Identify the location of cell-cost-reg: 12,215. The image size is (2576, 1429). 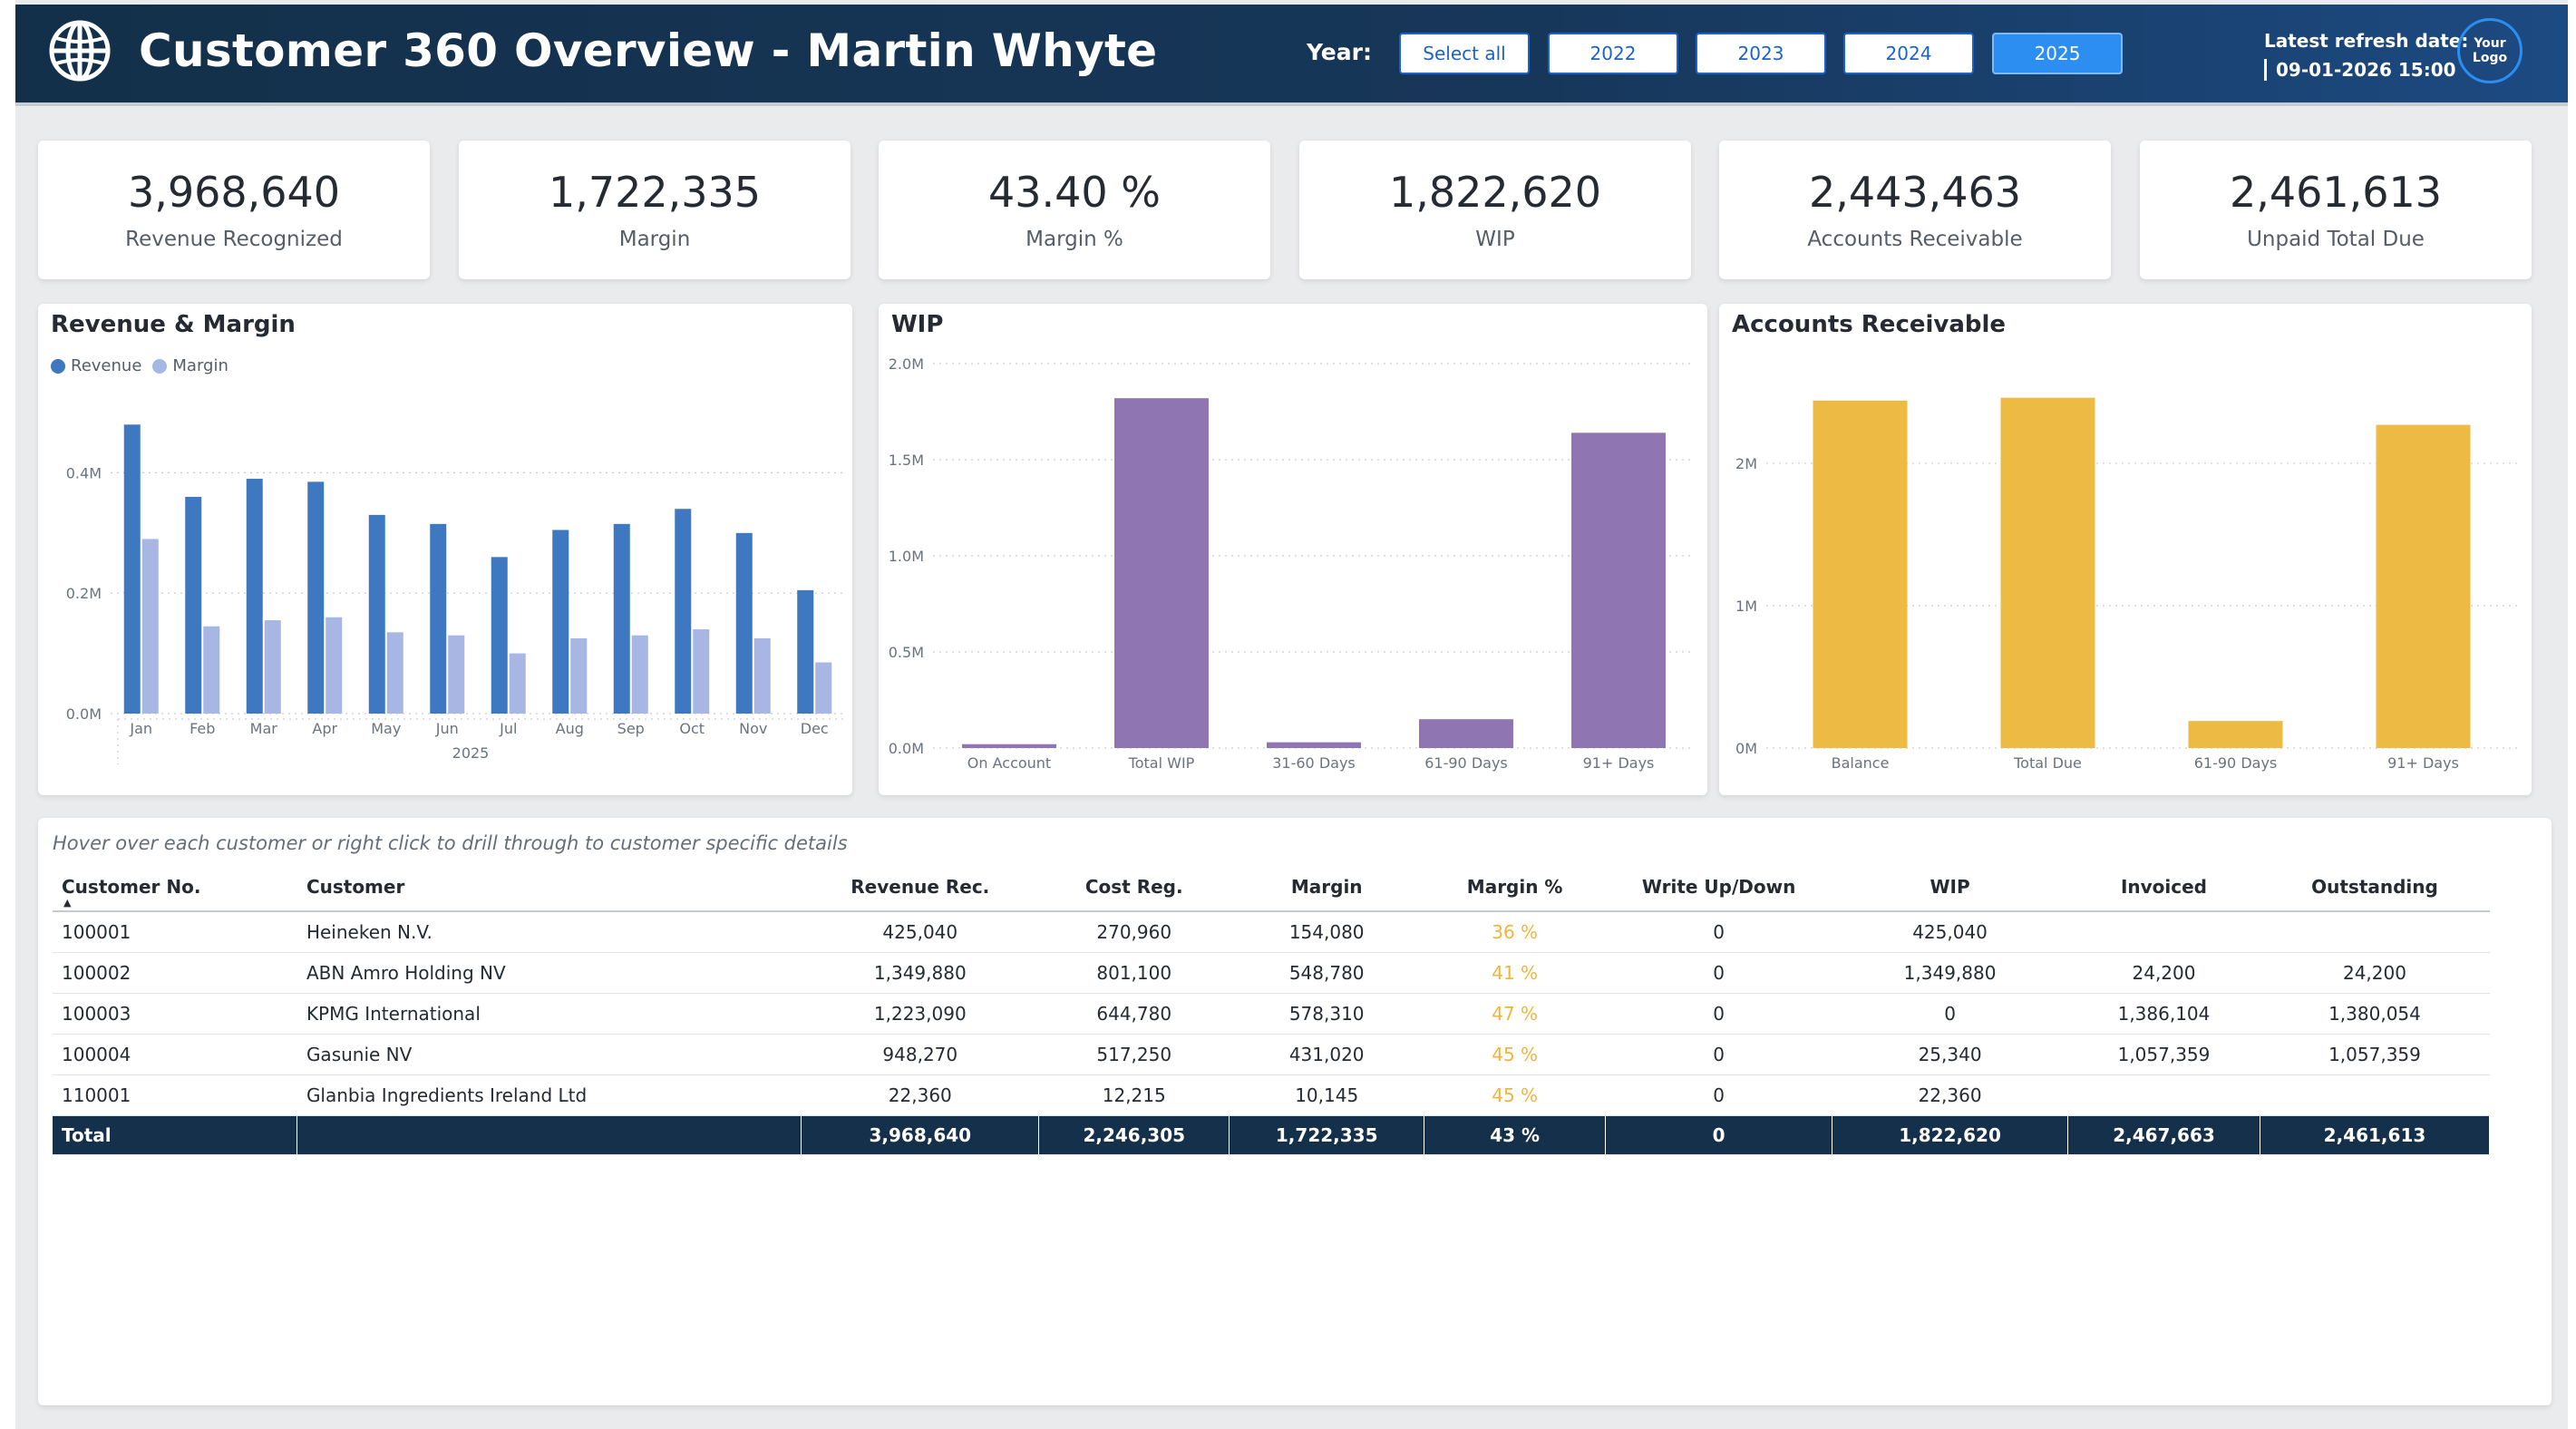
(1134, 1095).